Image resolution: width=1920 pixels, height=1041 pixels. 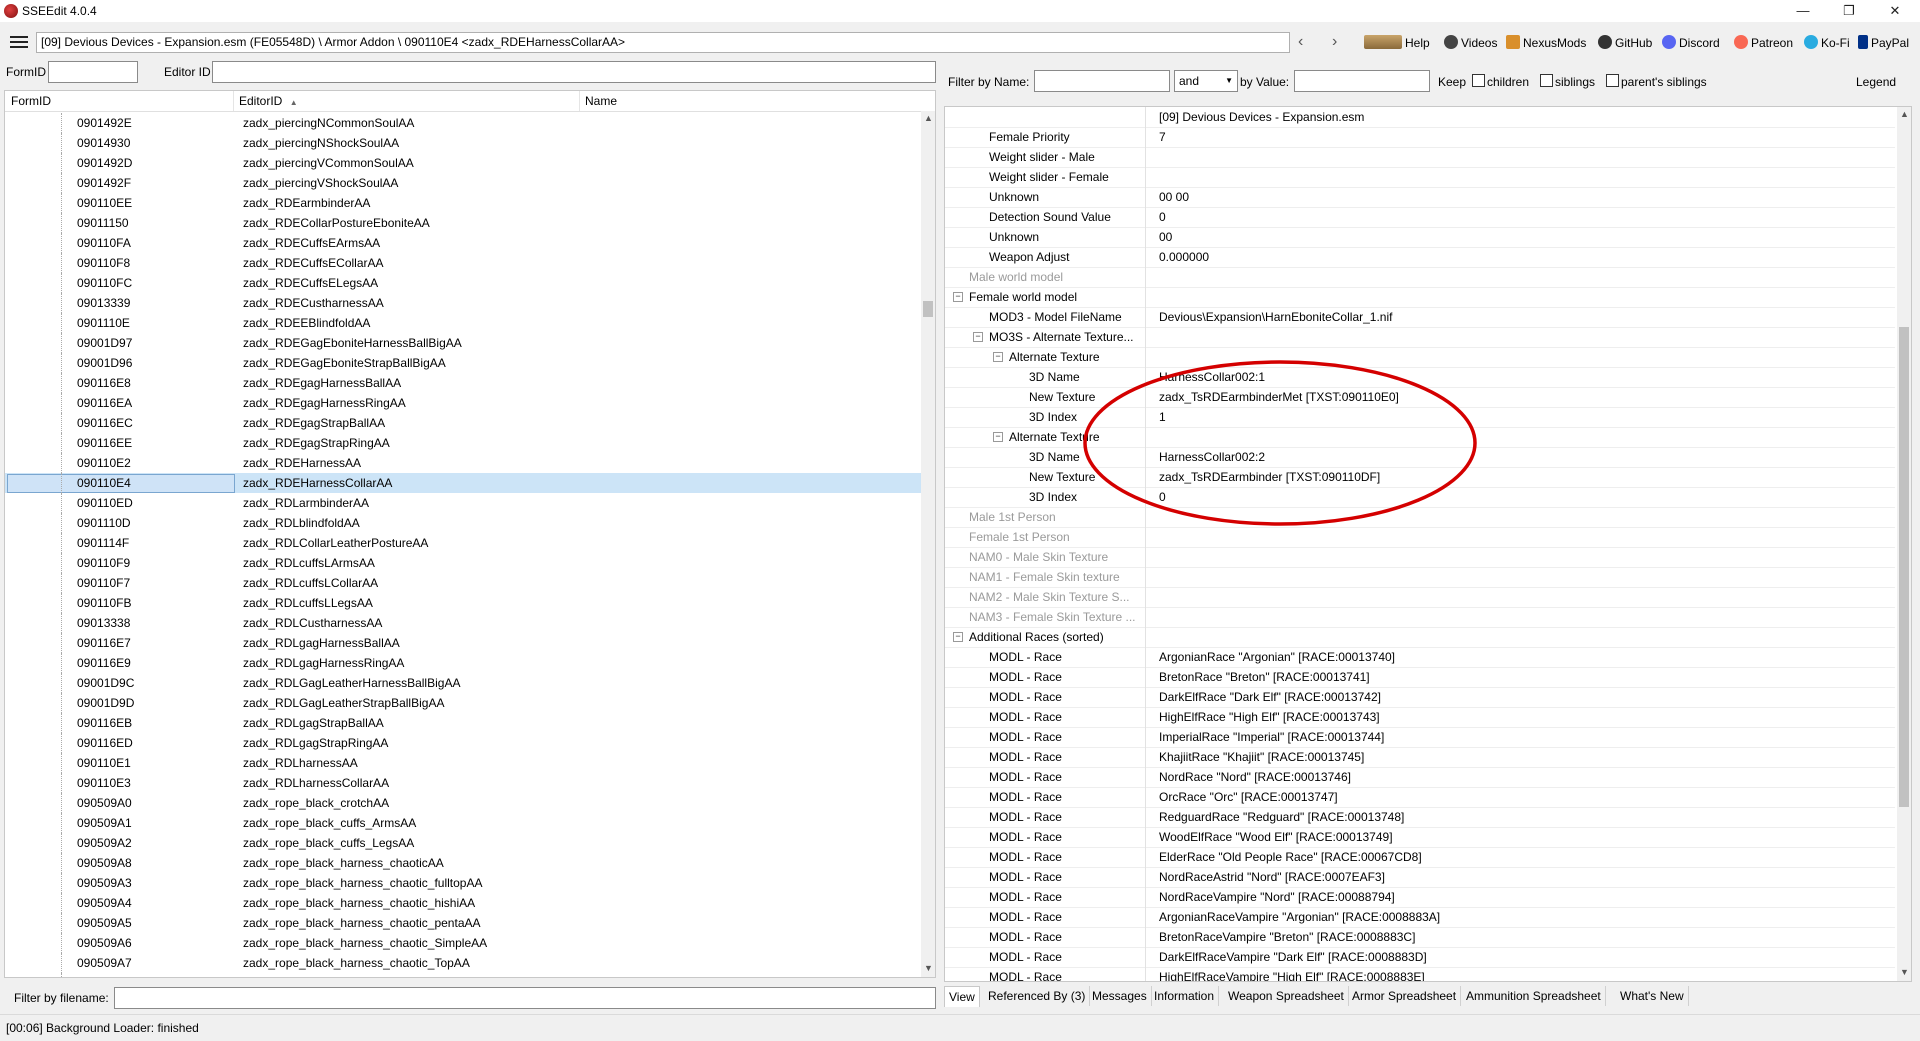 I want to click on close-button: ✕, so click(x=1895, y=11).